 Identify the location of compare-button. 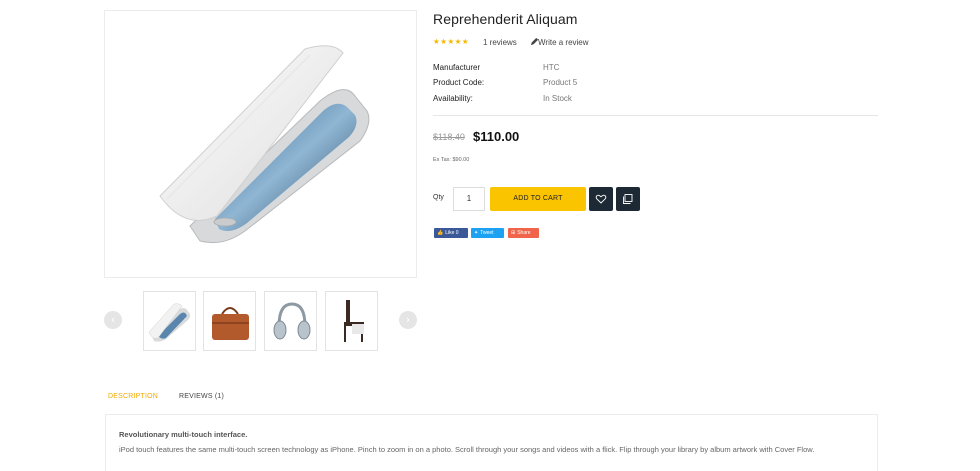
(628, 199).